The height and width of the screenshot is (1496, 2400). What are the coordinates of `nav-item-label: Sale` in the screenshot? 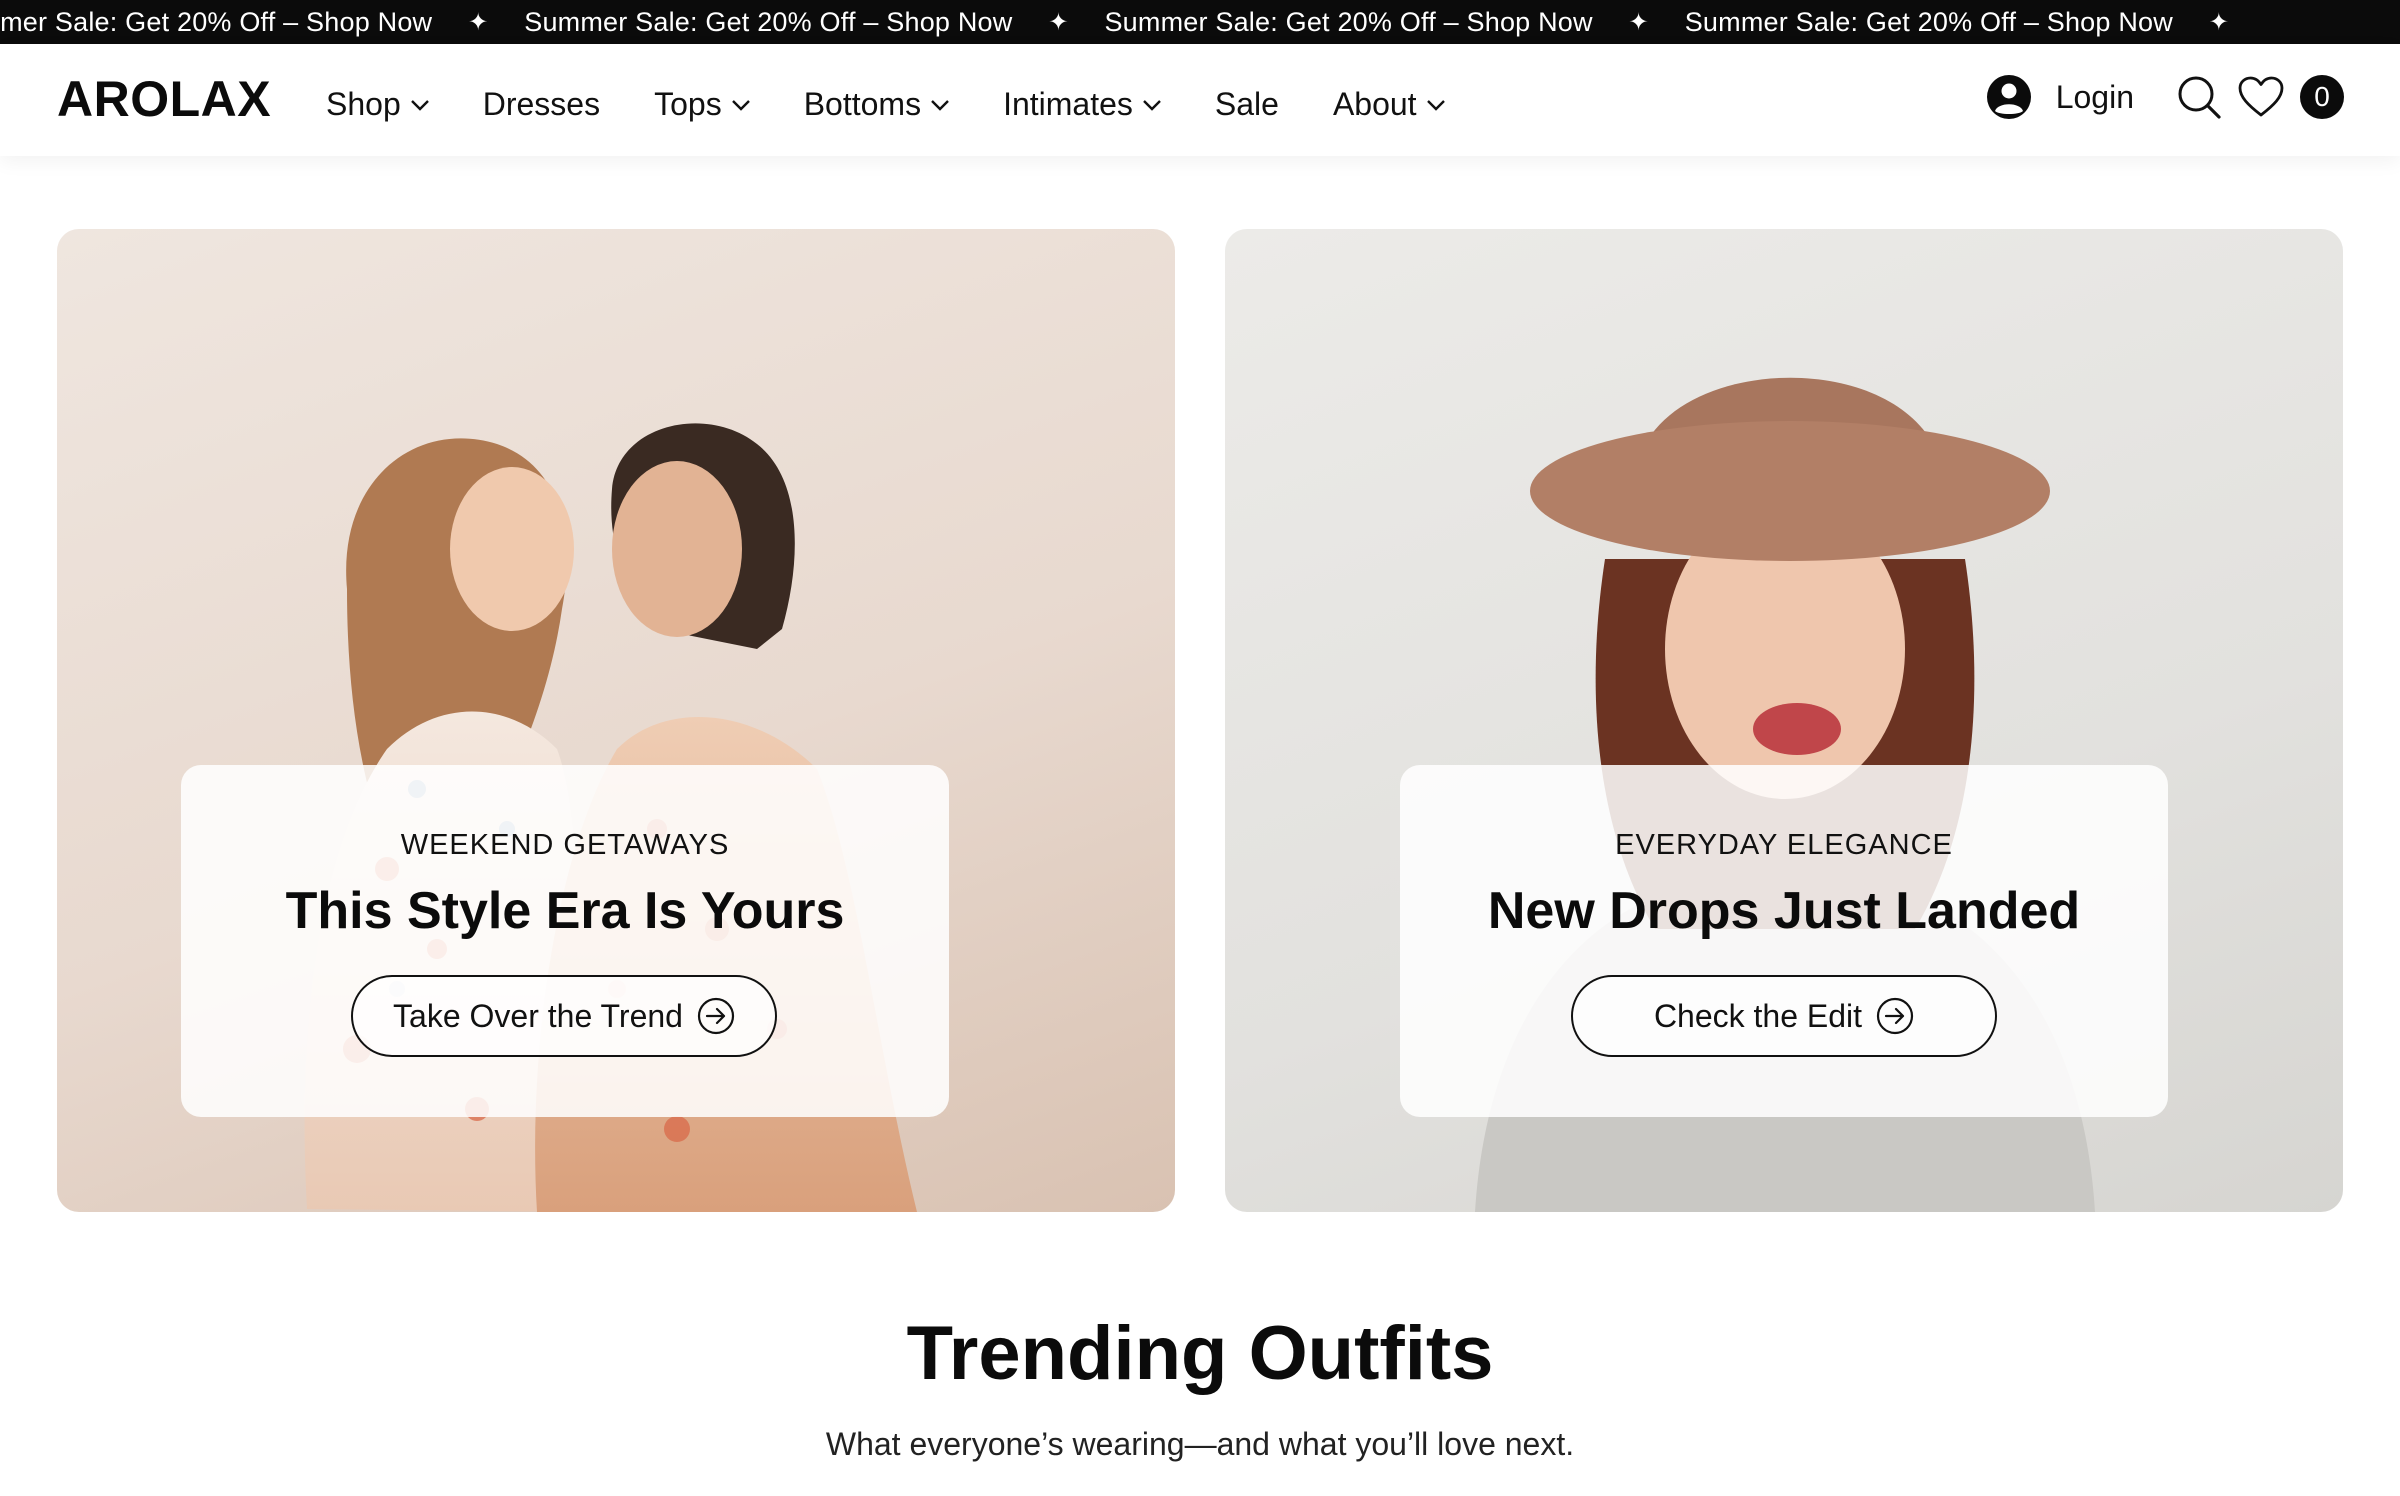 It's located at (1246, 104).